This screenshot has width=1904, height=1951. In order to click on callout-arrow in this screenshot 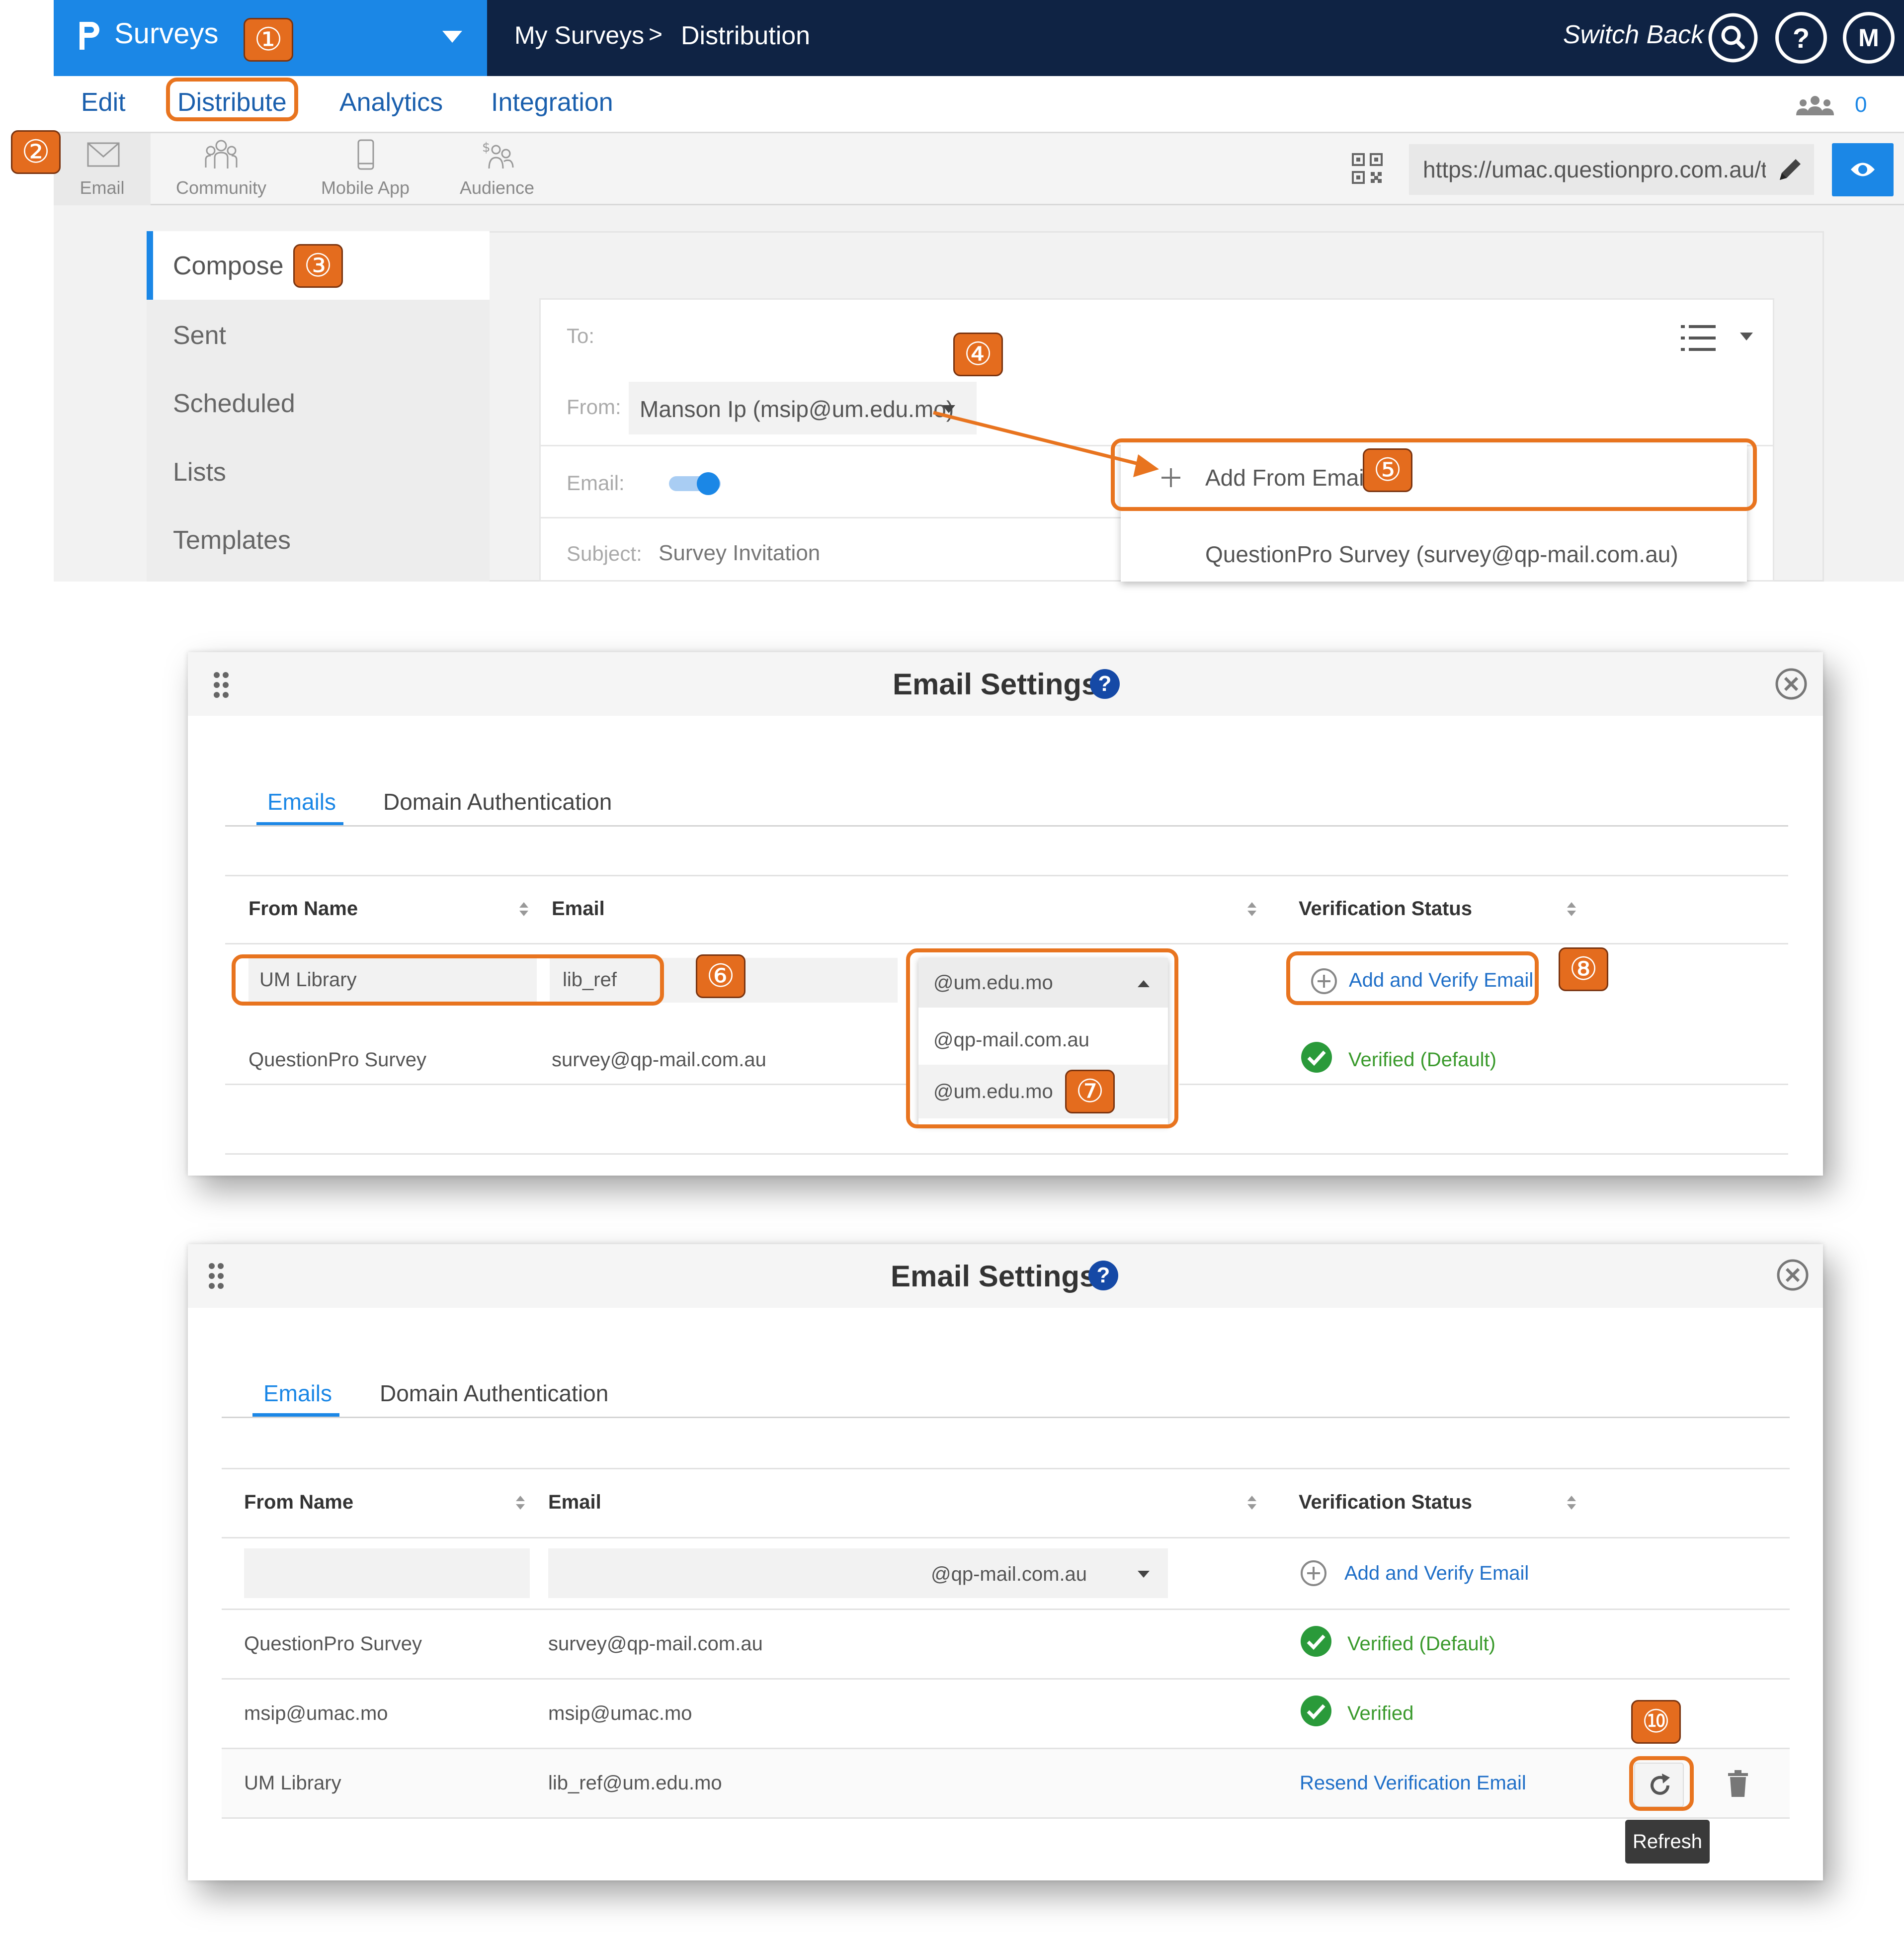, I will do `click(1046, 444)`.